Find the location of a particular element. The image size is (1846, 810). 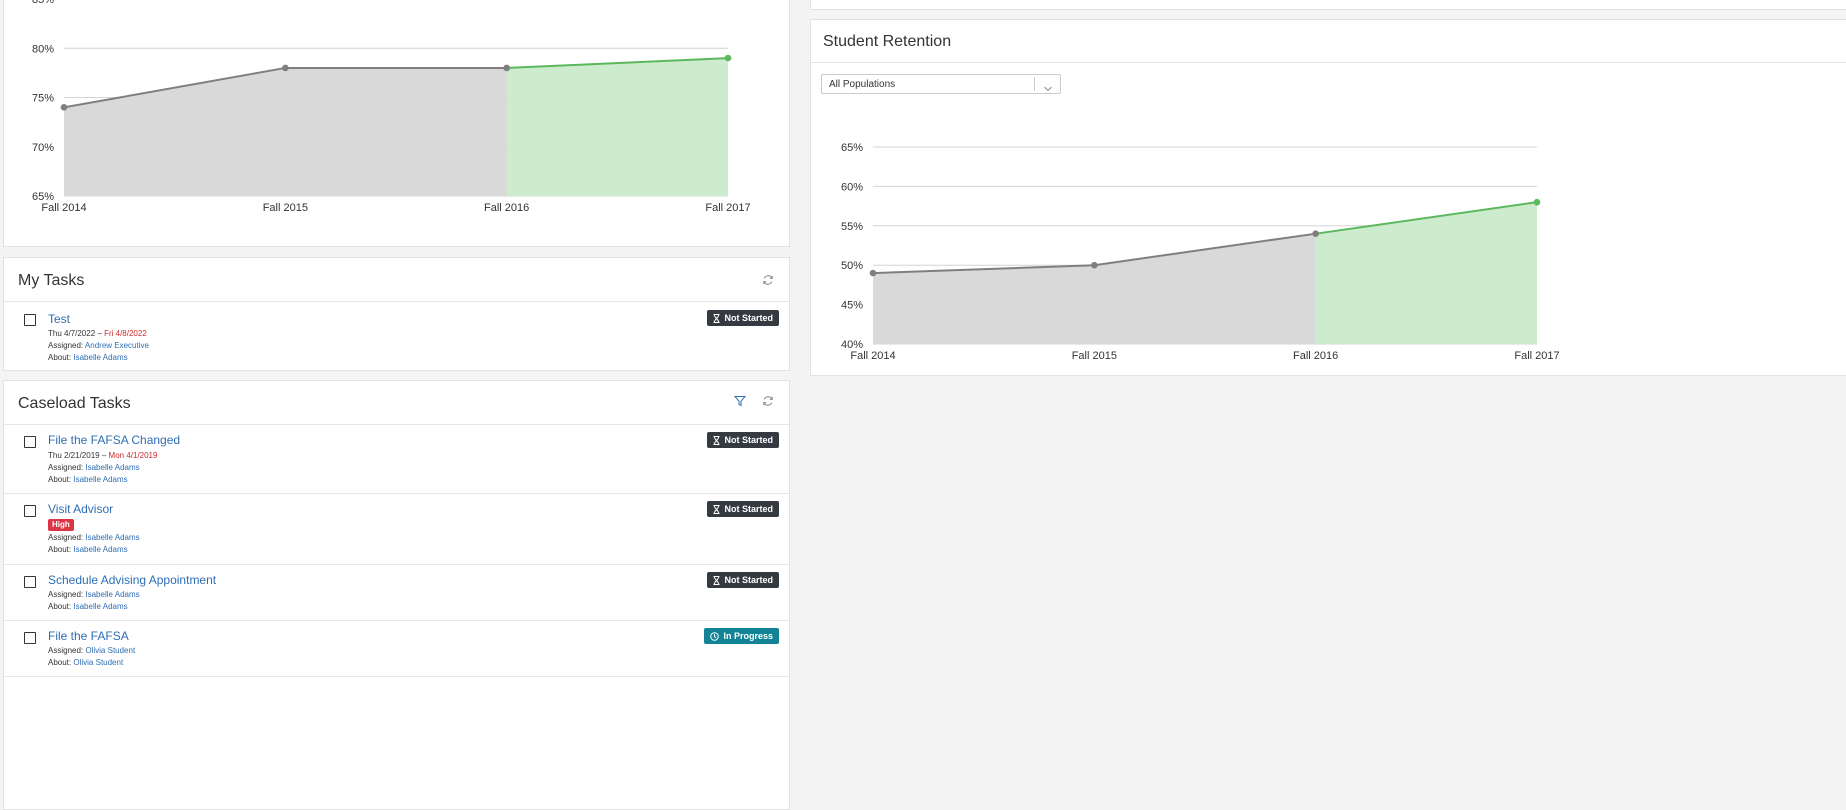

task-dates: Thu 2/21/2019 – Mon 4/1/2019 is located at coordinates (103, 455).